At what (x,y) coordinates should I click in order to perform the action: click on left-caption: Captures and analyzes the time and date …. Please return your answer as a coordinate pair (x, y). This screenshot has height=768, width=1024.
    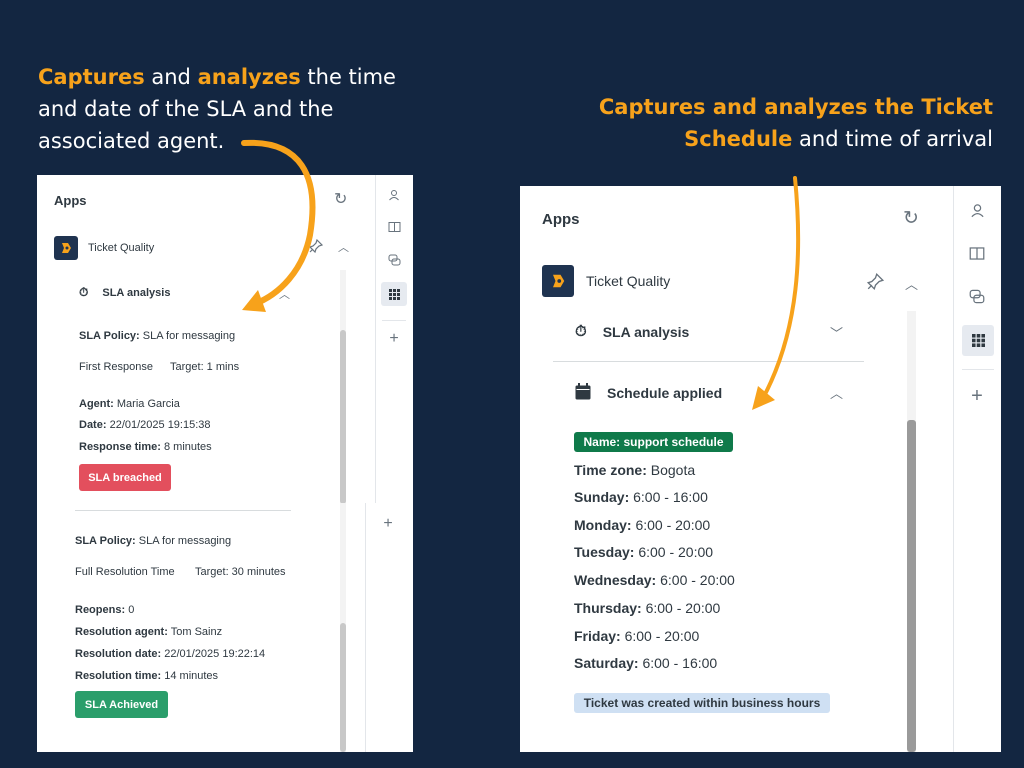
    Looking at the image, I should click on (228, 109).